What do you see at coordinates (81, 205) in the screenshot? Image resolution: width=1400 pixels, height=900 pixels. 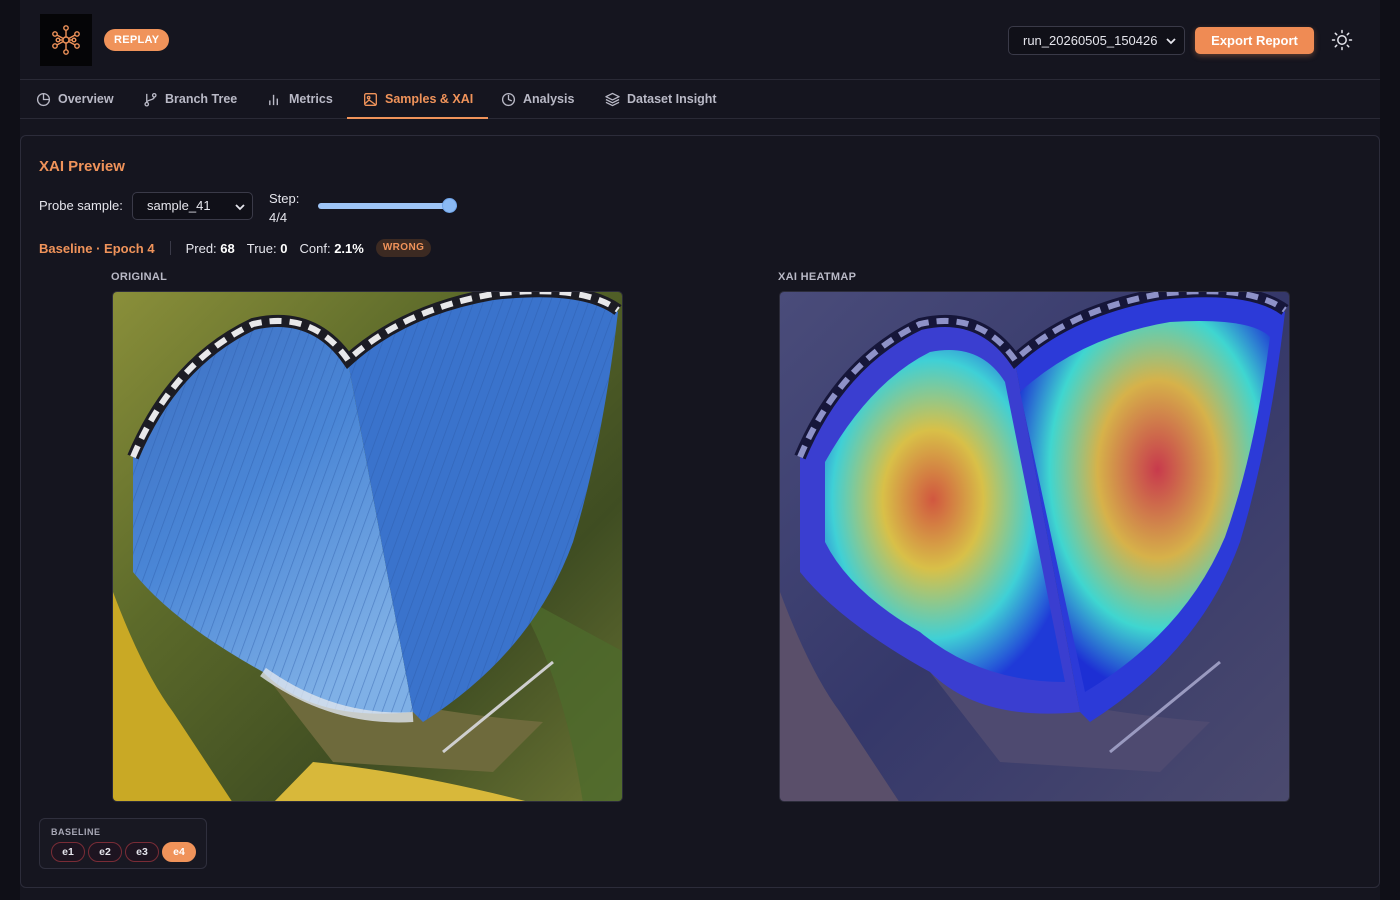 I see `probe-sample-label: Probe sample:` at bounding box center [81, 205].